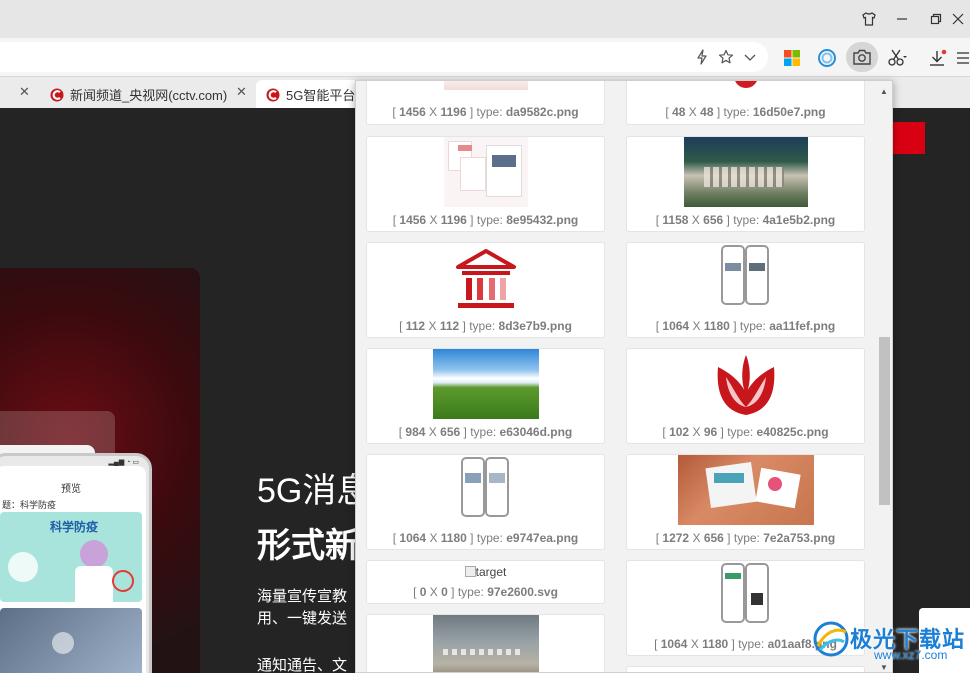 The height and width of the screenshot is (673, 970). I want to click on tab-label: 5G智能平台_, so click(324, 95).